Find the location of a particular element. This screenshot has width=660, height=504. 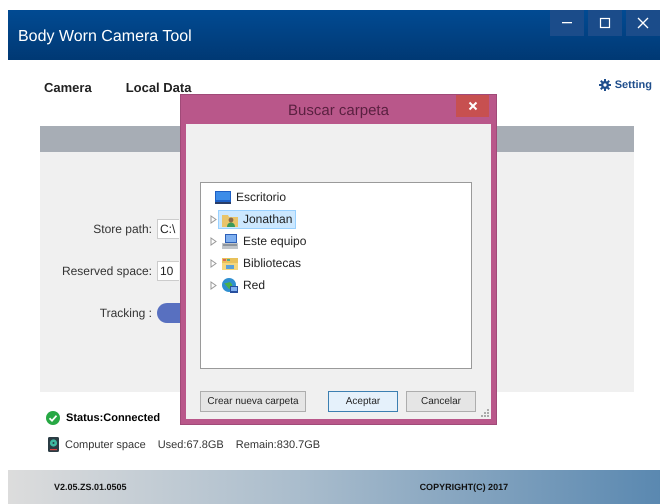

window-title: Body Worn Camera Tool is located at coordinates (105, 37).